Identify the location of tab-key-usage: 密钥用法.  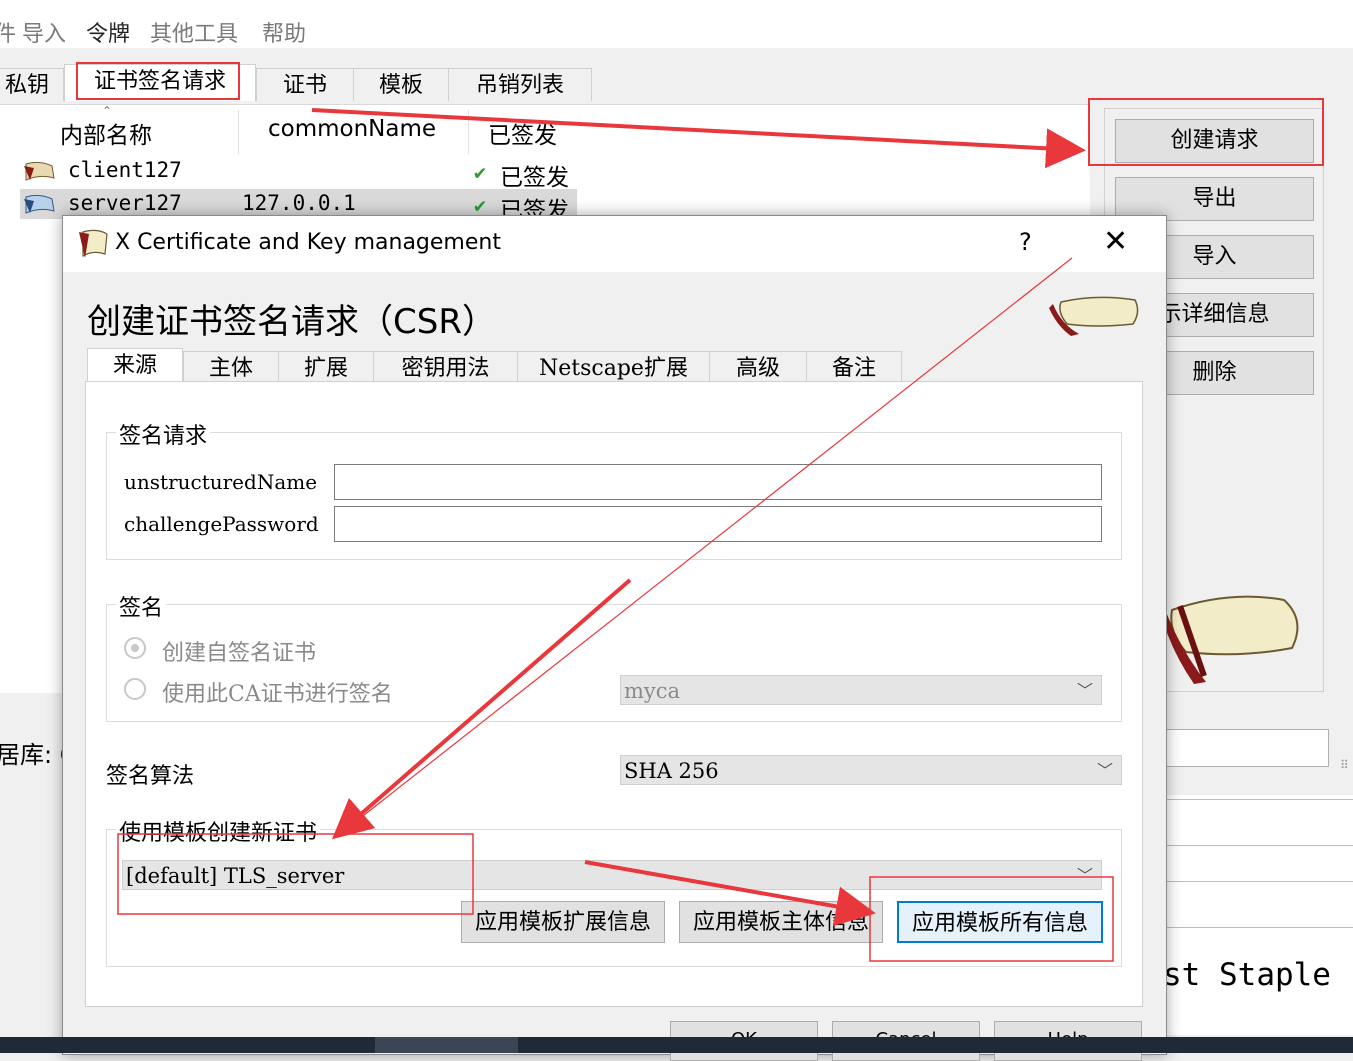
(445, 367).